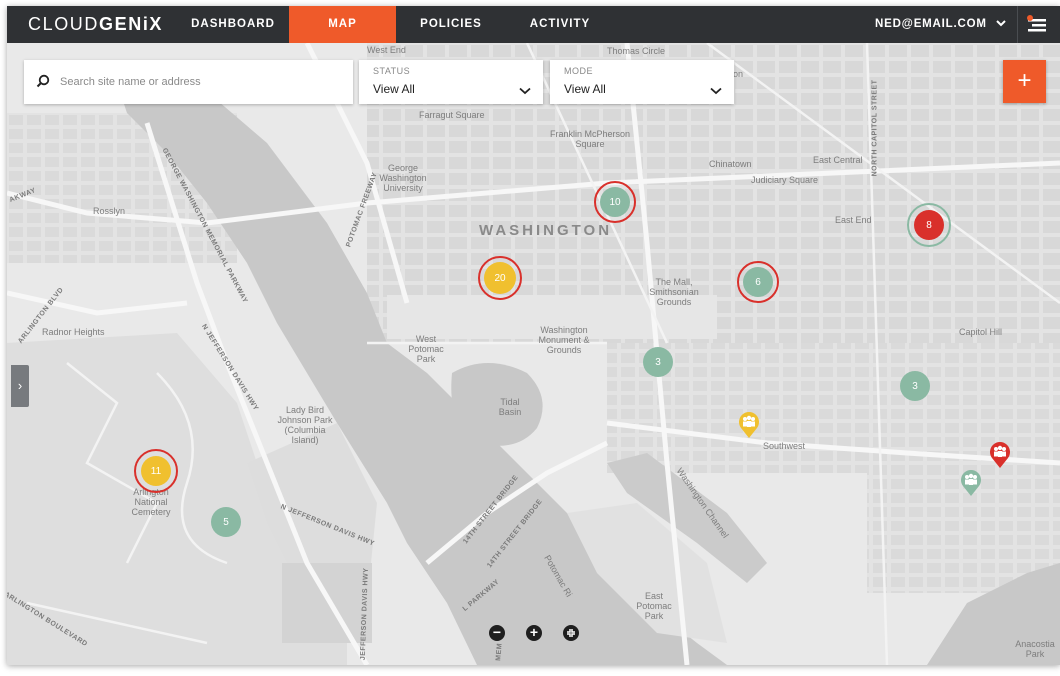  Describe the element at coordinates (590, 139) in the screenshot. I see `map-label-place: Franklin McPherson Square` at that location.